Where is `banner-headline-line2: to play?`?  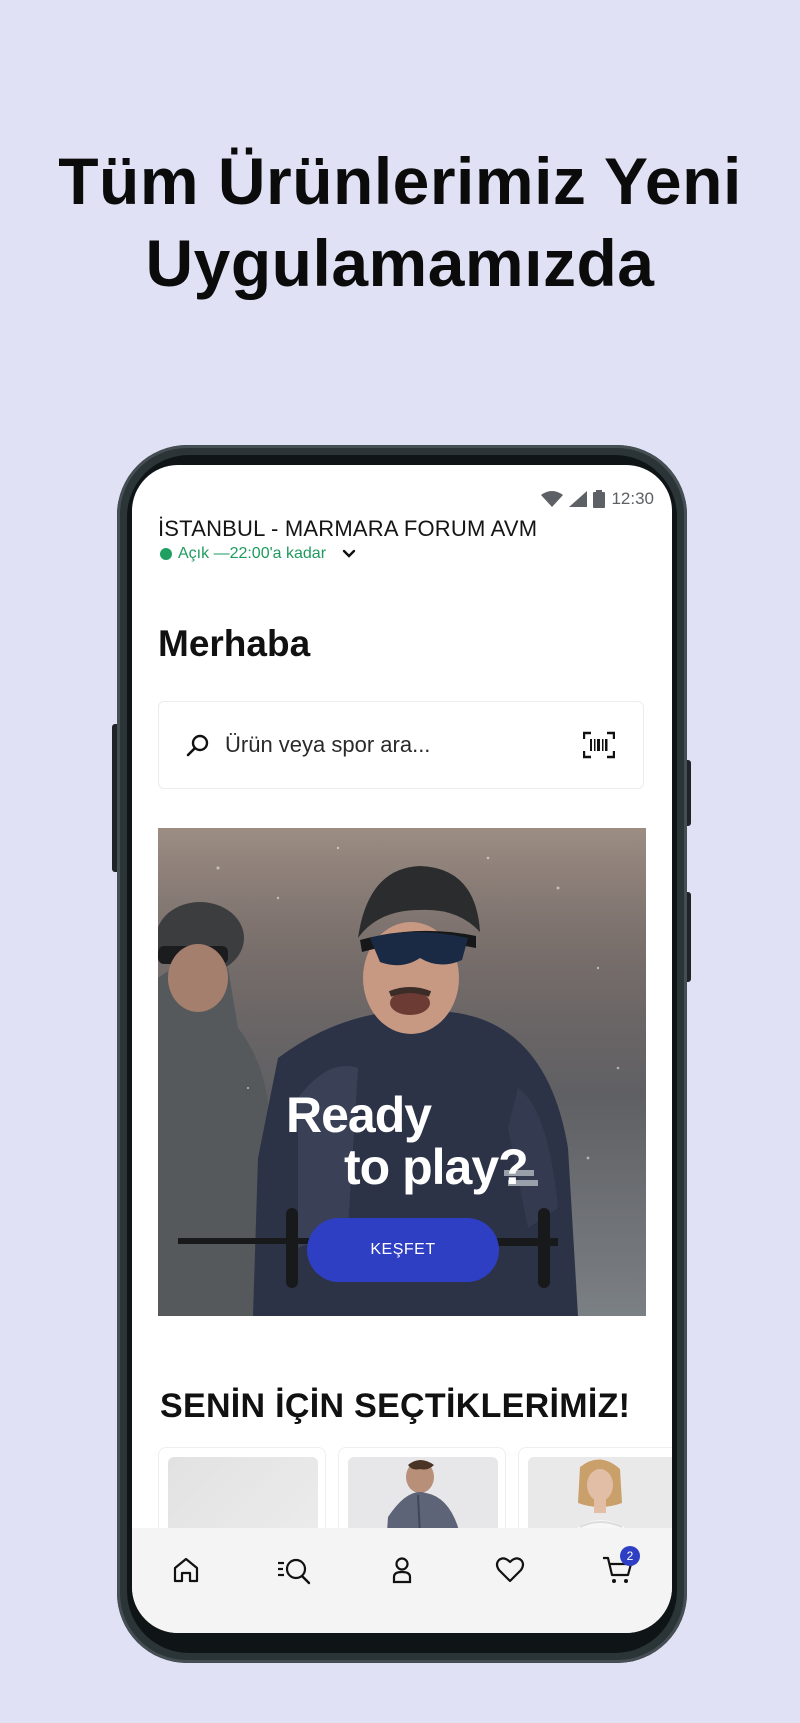 banner-headline-line2: to play? is located at coordinates (436, 1167).